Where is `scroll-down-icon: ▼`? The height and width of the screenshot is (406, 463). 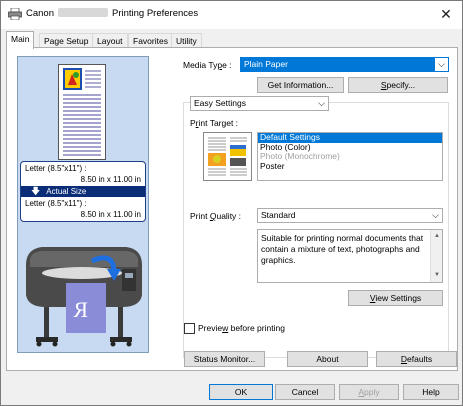 scroll-down-icon: ▼ is located at coordinates (437, 275).